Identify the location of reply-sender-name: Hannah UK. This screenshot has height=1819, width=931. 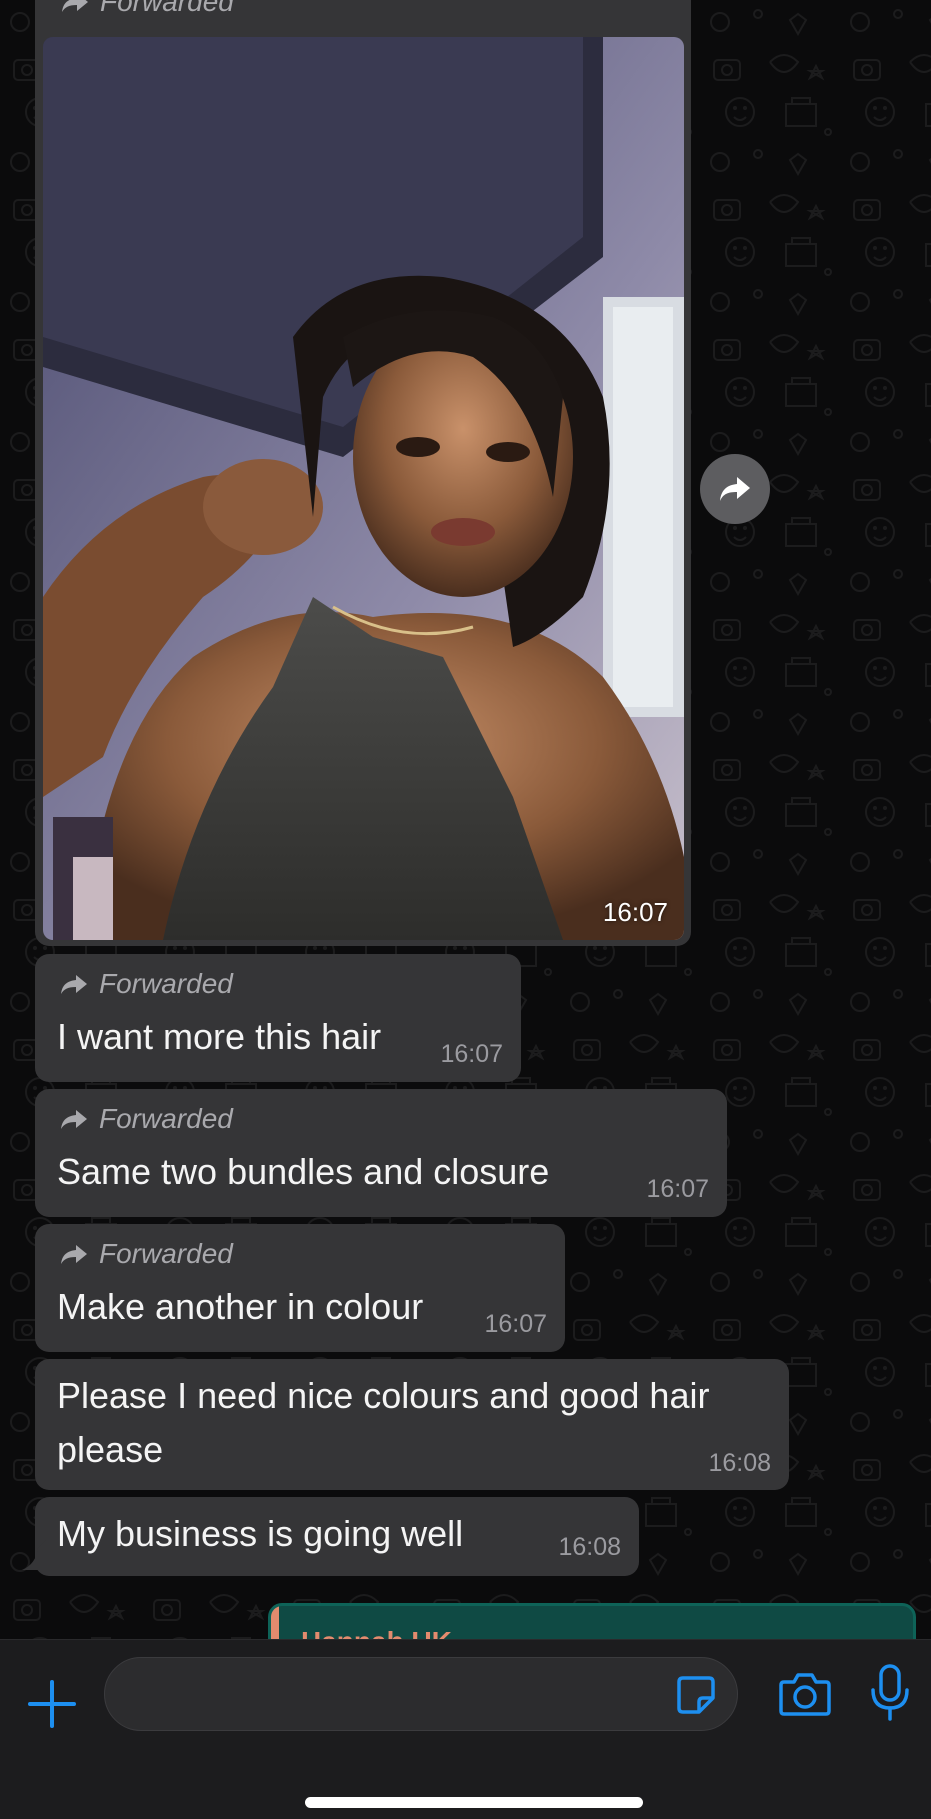
(376, 1633).